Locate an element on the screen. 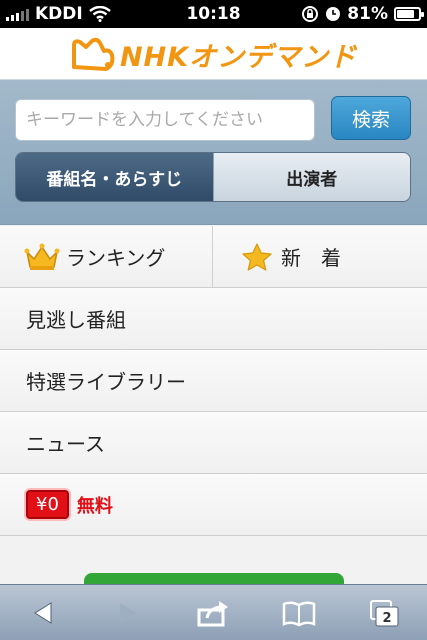 Image resolution: width=427 pixels, height=640 pixels. tabs-count: 2 is located at coordinates (387, 618).